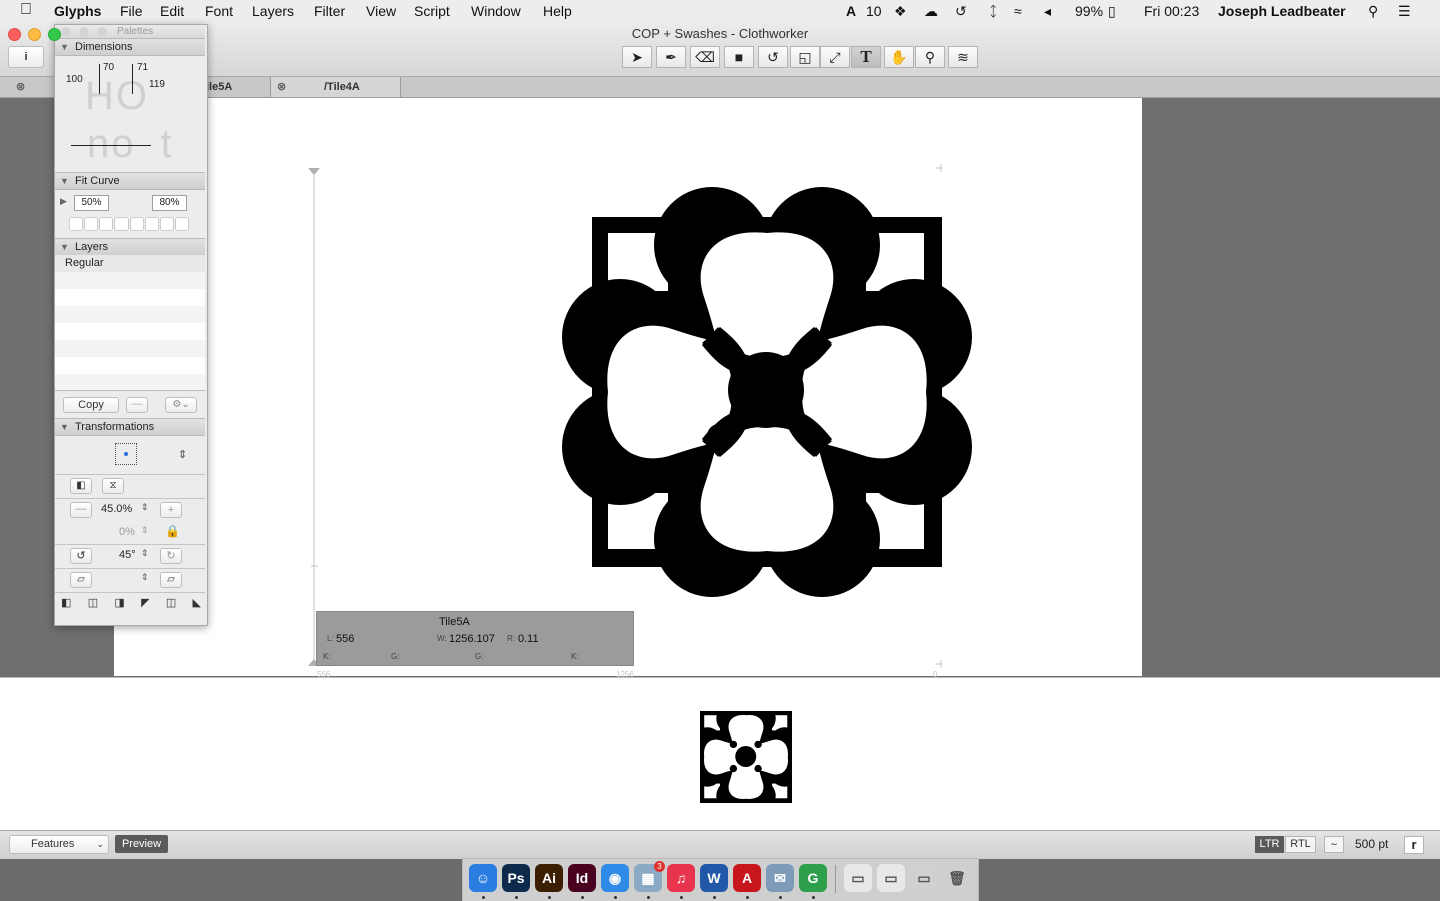  Describe the element at coordinates (1414, 845) in the screenshot. I see `glyph-preview-icon: r` at that location.